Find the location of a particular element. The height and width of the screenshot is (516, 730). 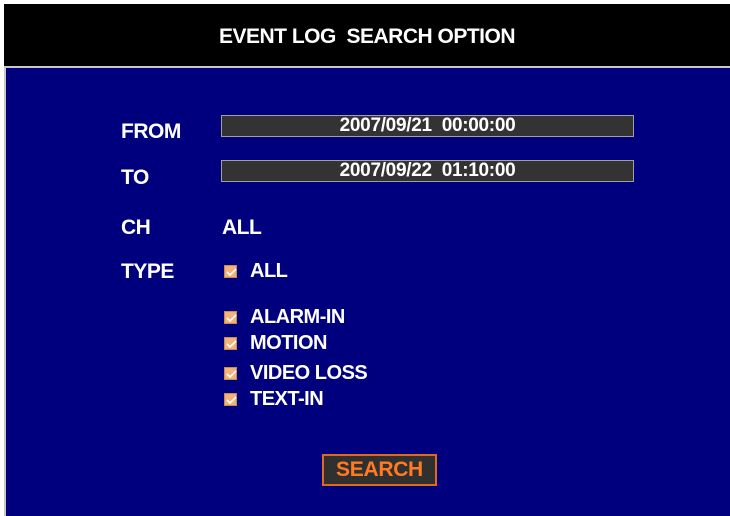

type-option-all: ALL is located at coordinates (256, 270).